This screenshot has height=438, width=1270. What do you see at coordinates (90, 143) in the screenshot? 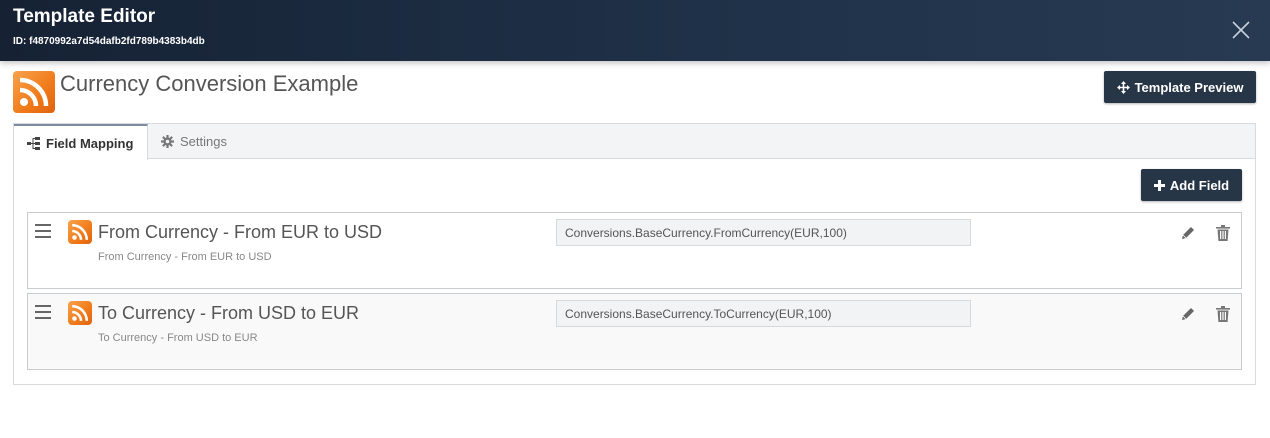
I see `tab-field-mapping-label: Field Mapping` at bounding box center [90, 143].